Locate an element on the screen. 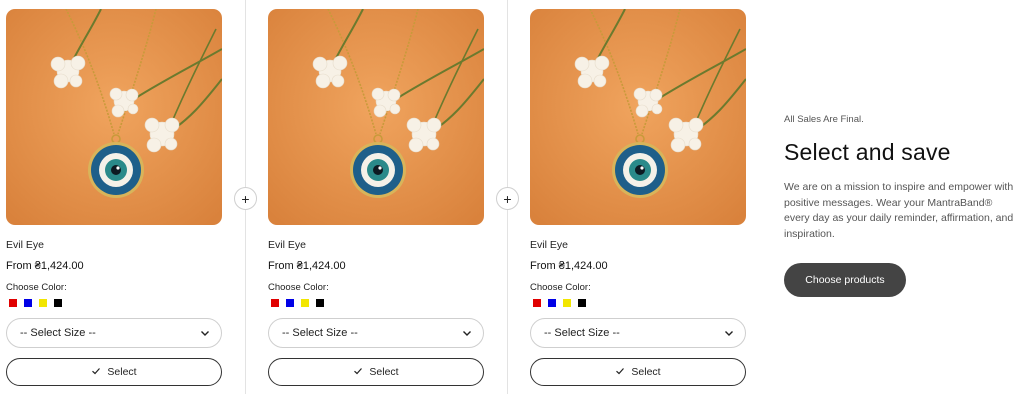 Image resolution: width=1024 pixels, height=394 pixels. choose-products-button: Choose products is located at coordinates (845, 280).